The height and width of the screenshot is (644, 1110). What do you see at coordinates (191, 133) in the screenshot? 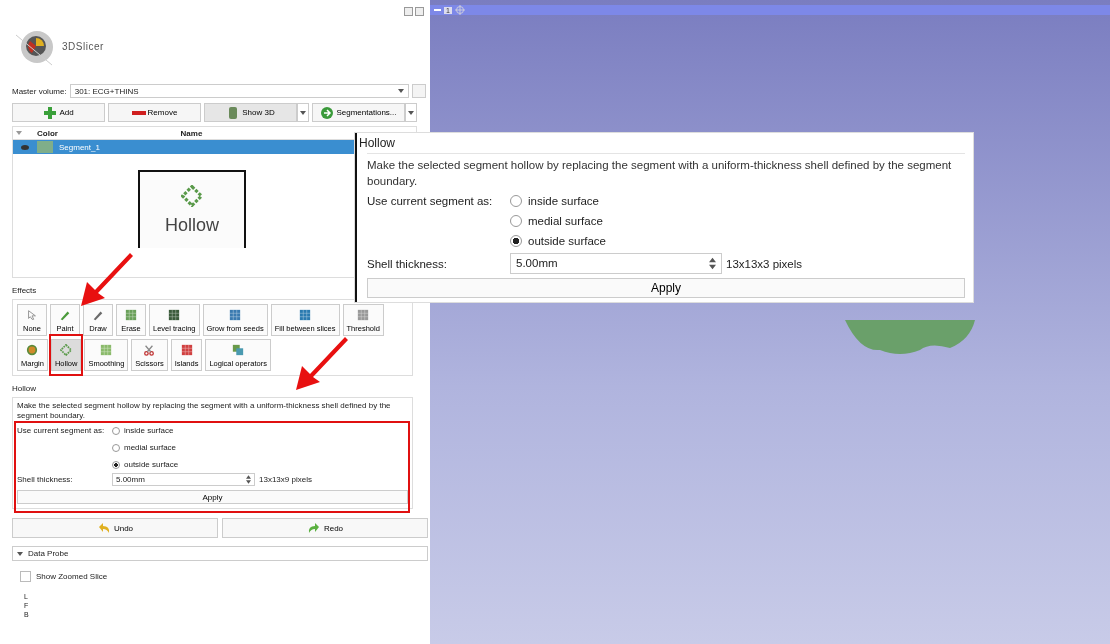
I see `column-header: Name` at bounding box center [191, 133].